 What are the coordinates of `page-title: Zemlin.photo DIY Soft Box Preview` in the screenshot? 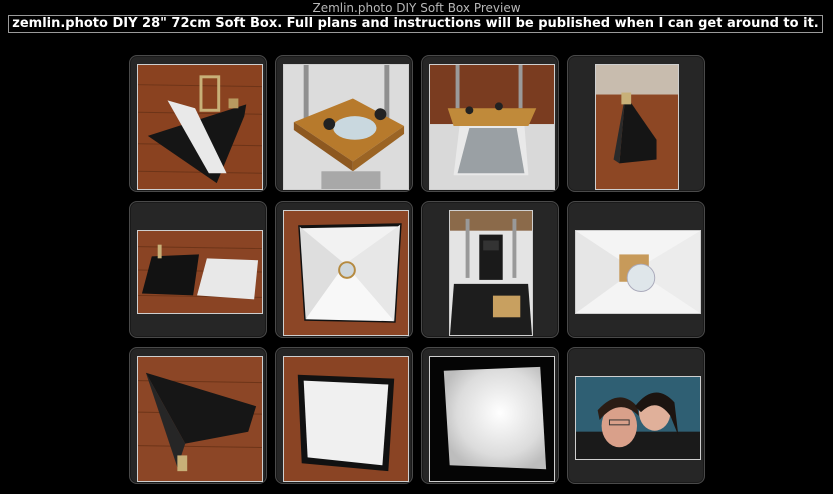 It's located at (416, 8).